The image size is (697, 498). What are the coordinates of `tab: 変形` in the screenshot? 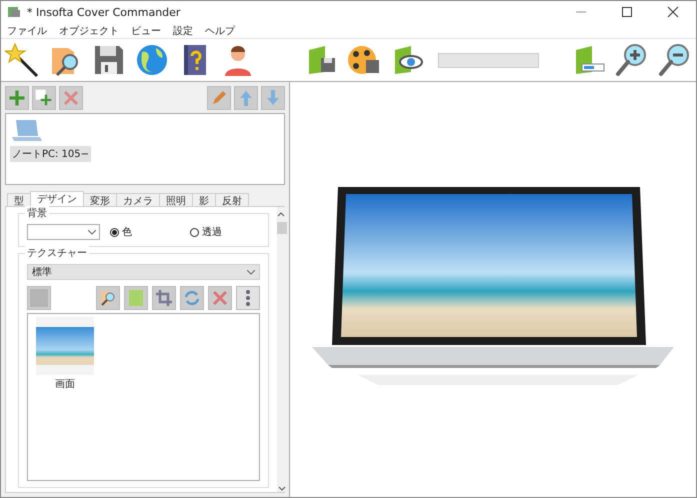 It's located at (100, 199).